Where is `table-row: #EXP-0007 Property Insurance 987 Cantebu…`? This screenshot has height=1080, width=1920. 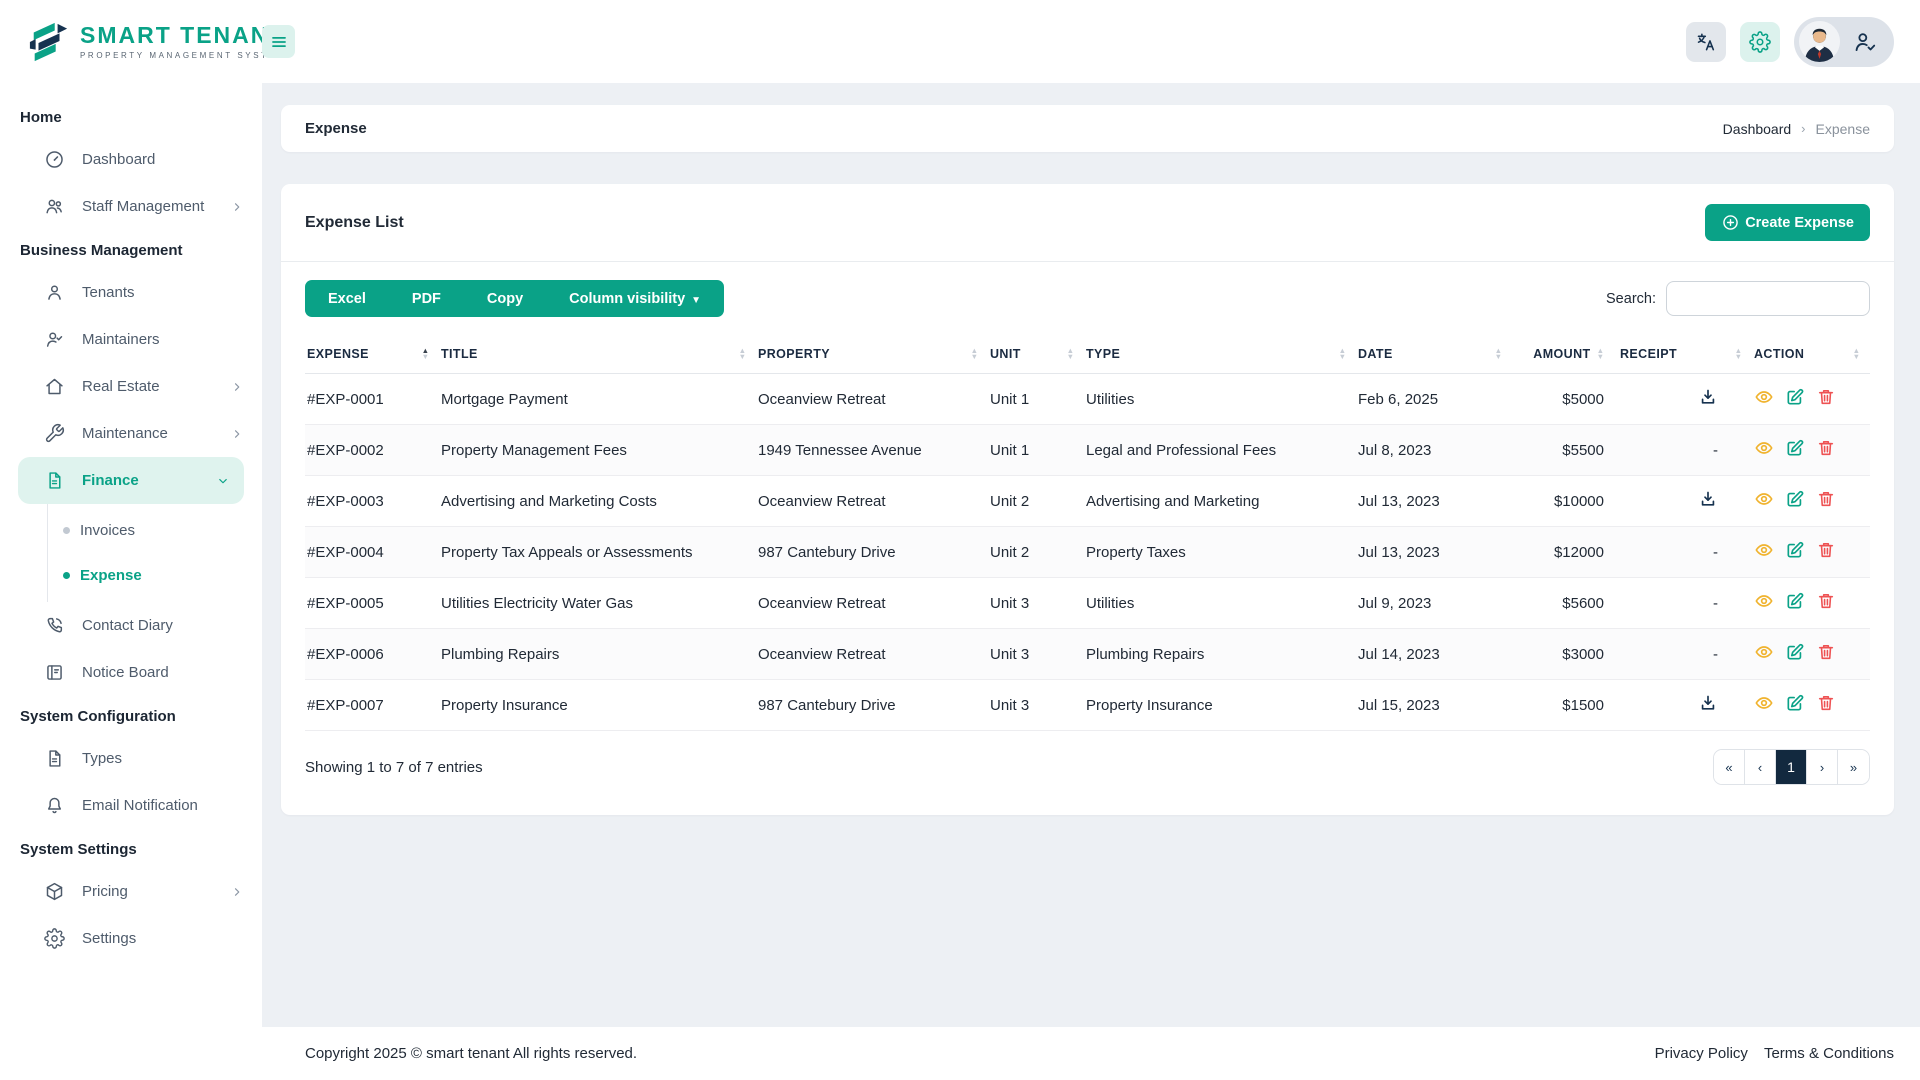
table-row: #EXP-0007 Property Insurance 987 Cantebu… is located at coordinates (1087, 705).